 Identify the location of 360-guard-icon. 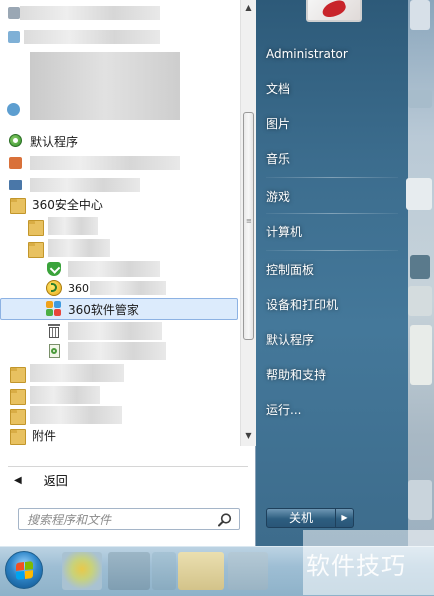
(54, 269).